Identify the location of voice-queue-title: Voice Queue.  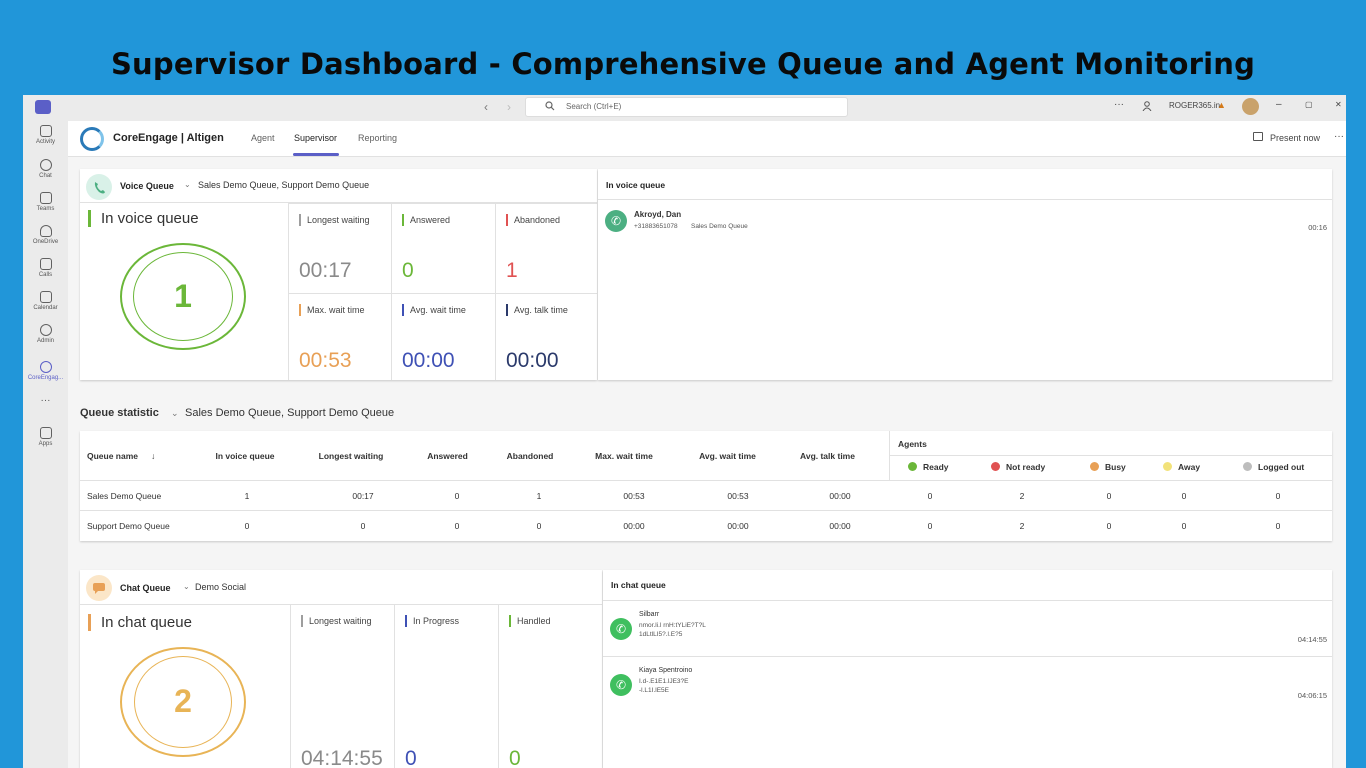
(147, 186).